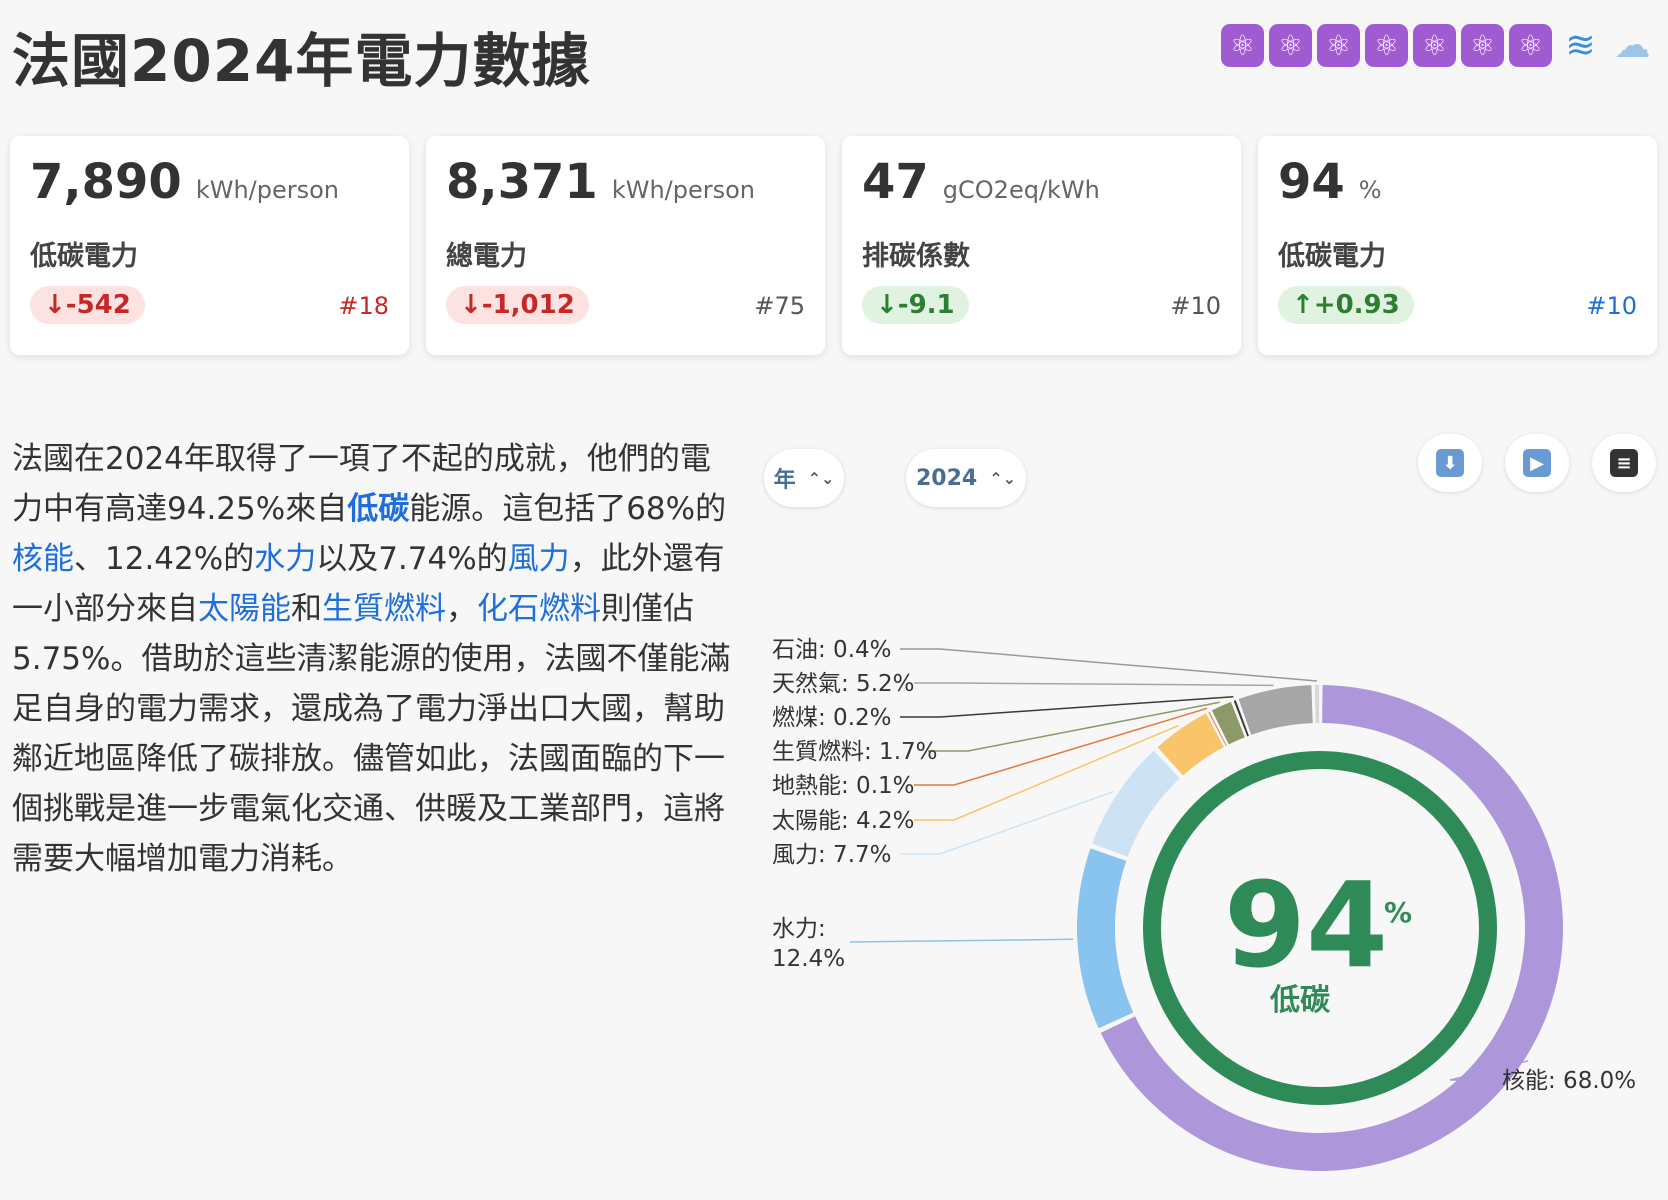  I want to click on slice-label: 生質燃料: 1.7%, so click(855, 752).